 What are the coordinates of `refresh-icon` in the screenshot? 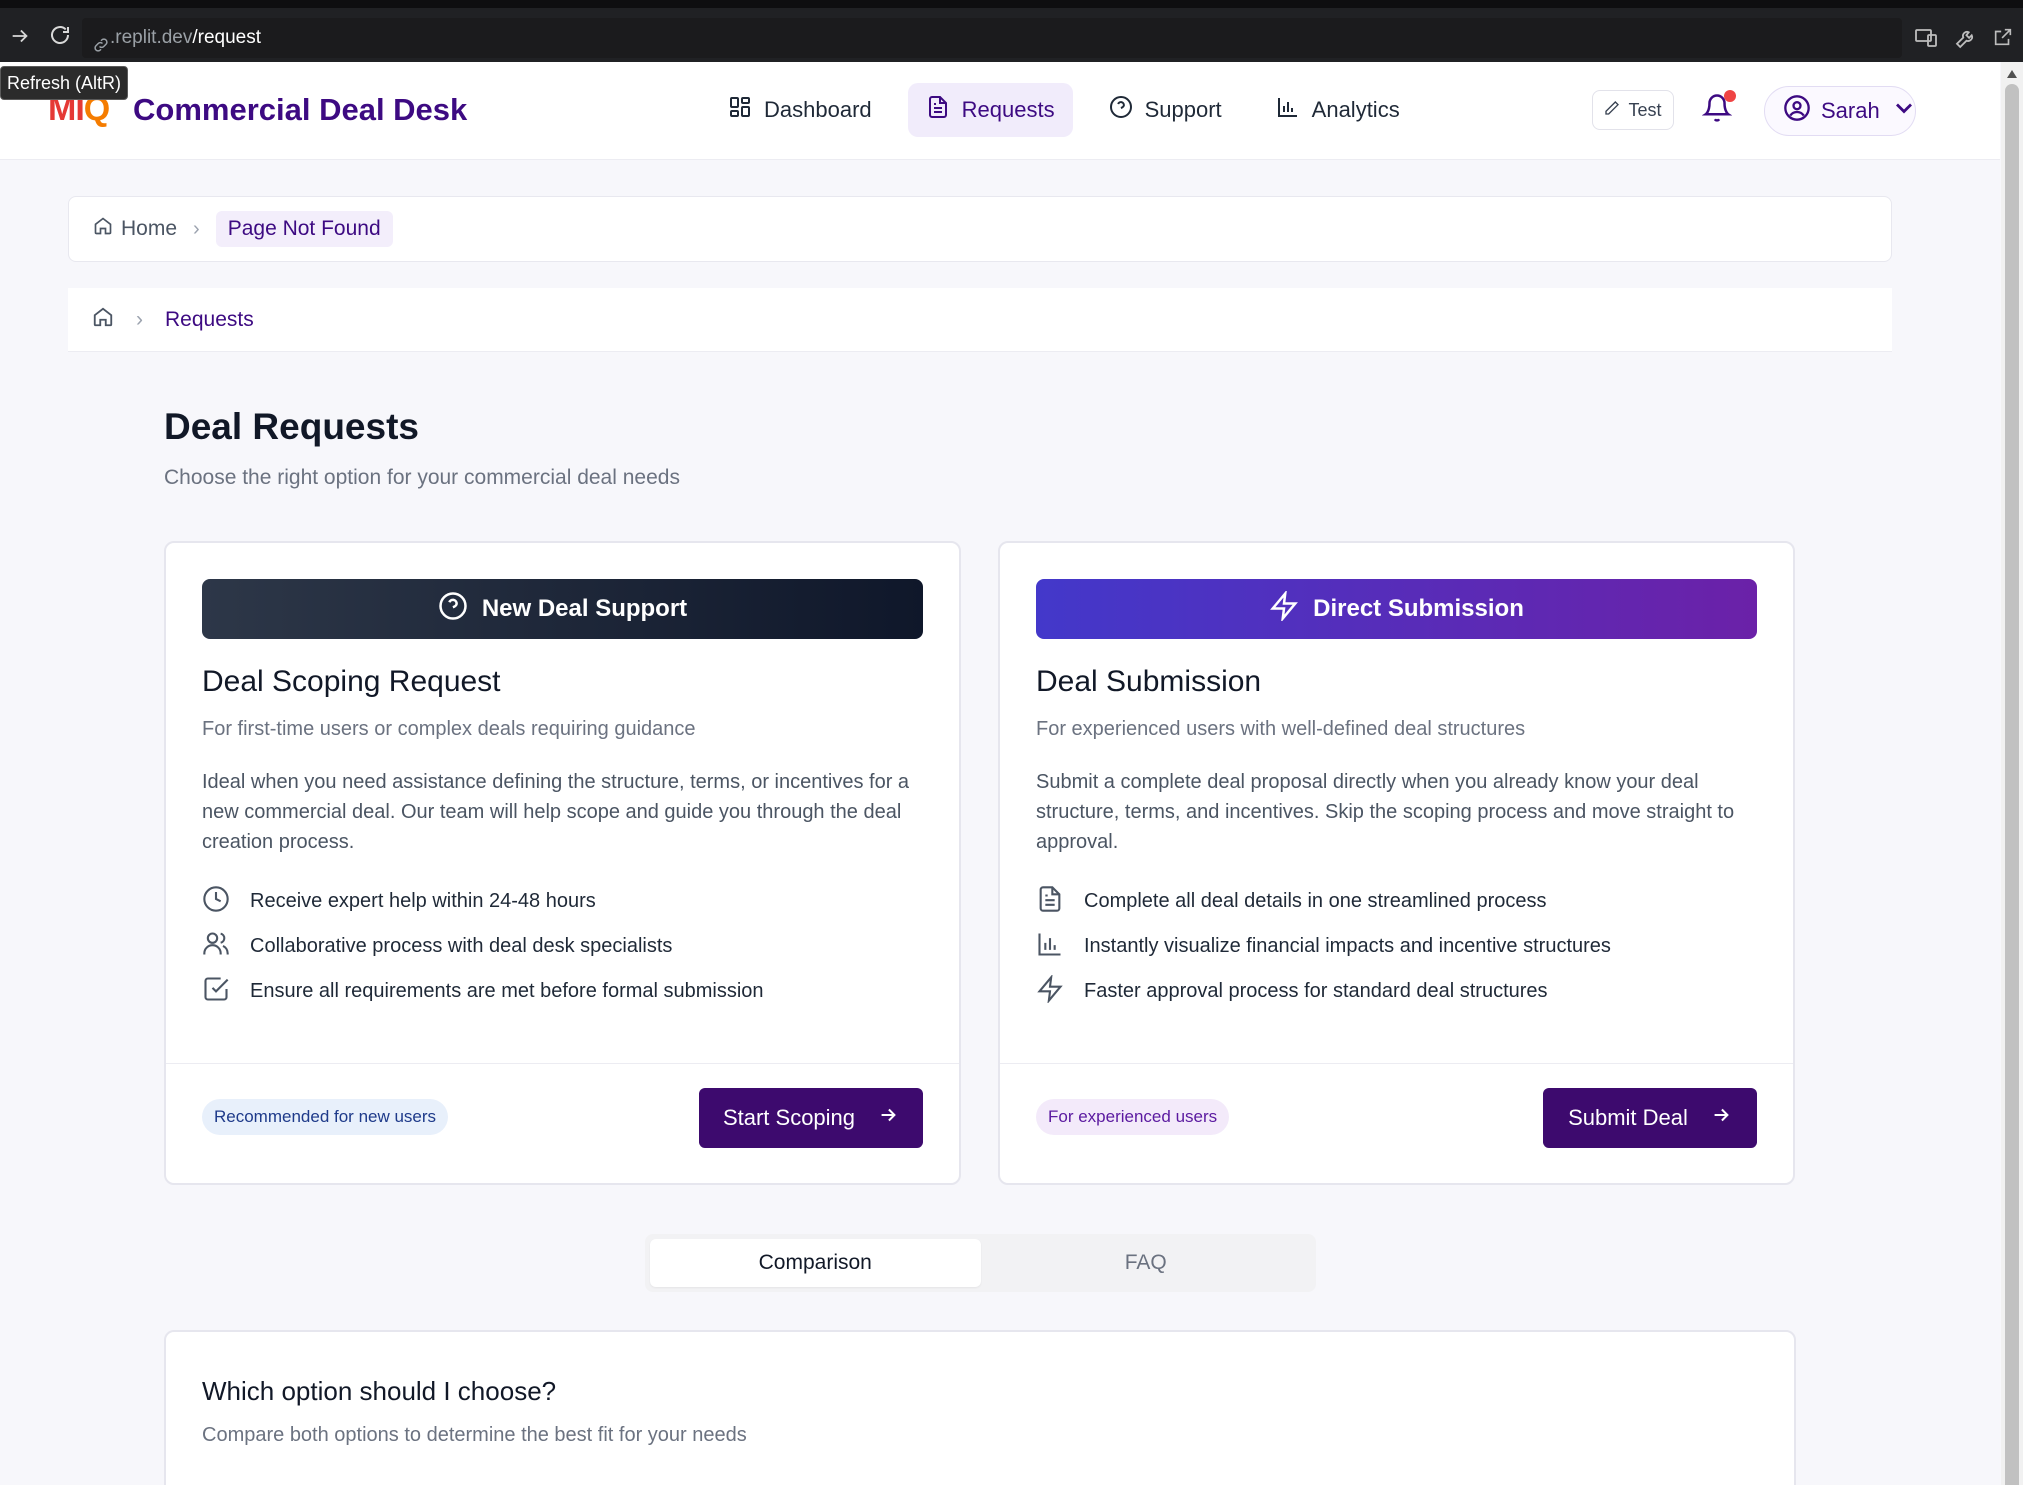 It's located at (60, 38).